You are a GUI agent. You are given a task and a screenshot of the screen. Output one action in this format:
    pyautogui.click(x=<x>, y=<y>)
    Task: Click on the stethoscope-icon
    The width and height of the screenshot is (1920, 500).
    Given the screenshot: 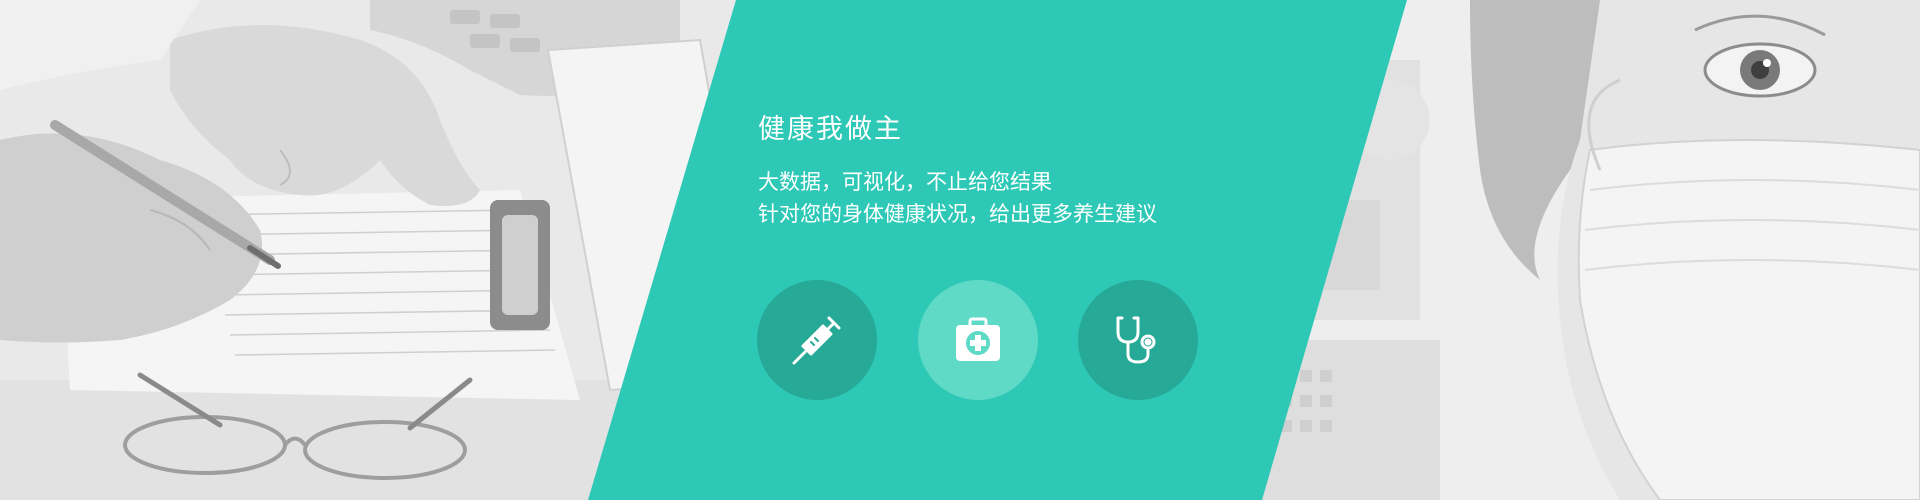 What is the action you would take?
    pyautogui.click(x=1138, y=340)
    